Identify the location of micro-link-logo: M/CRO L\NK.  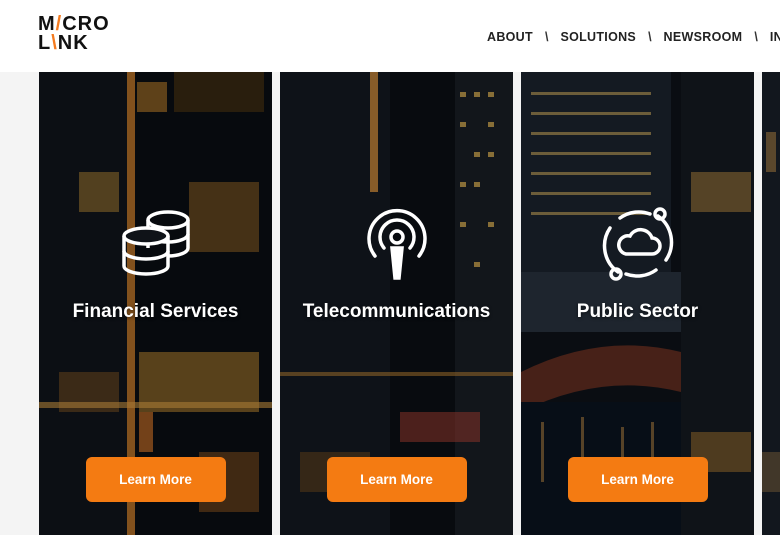
(73, 35).